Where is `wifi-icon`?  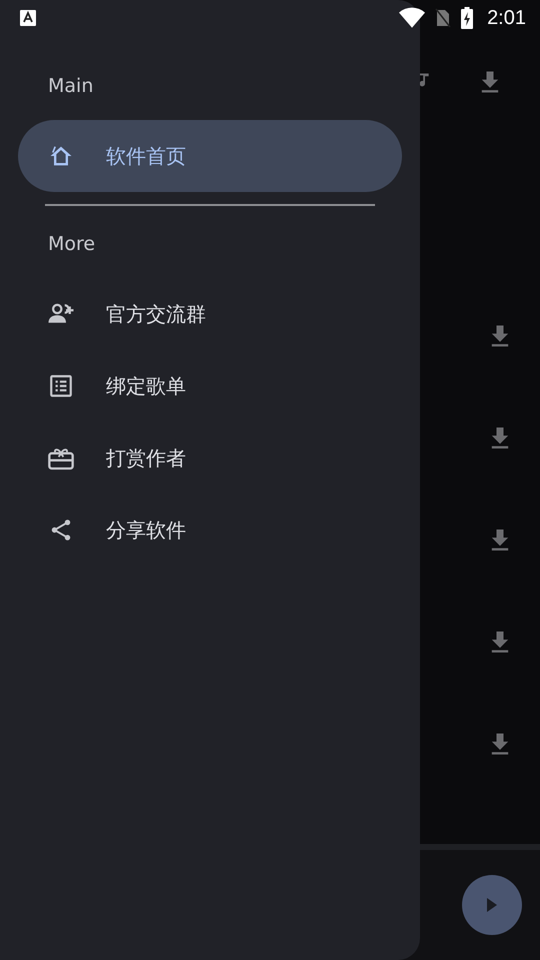
wifi-icon is located at coordinates (412, 18).